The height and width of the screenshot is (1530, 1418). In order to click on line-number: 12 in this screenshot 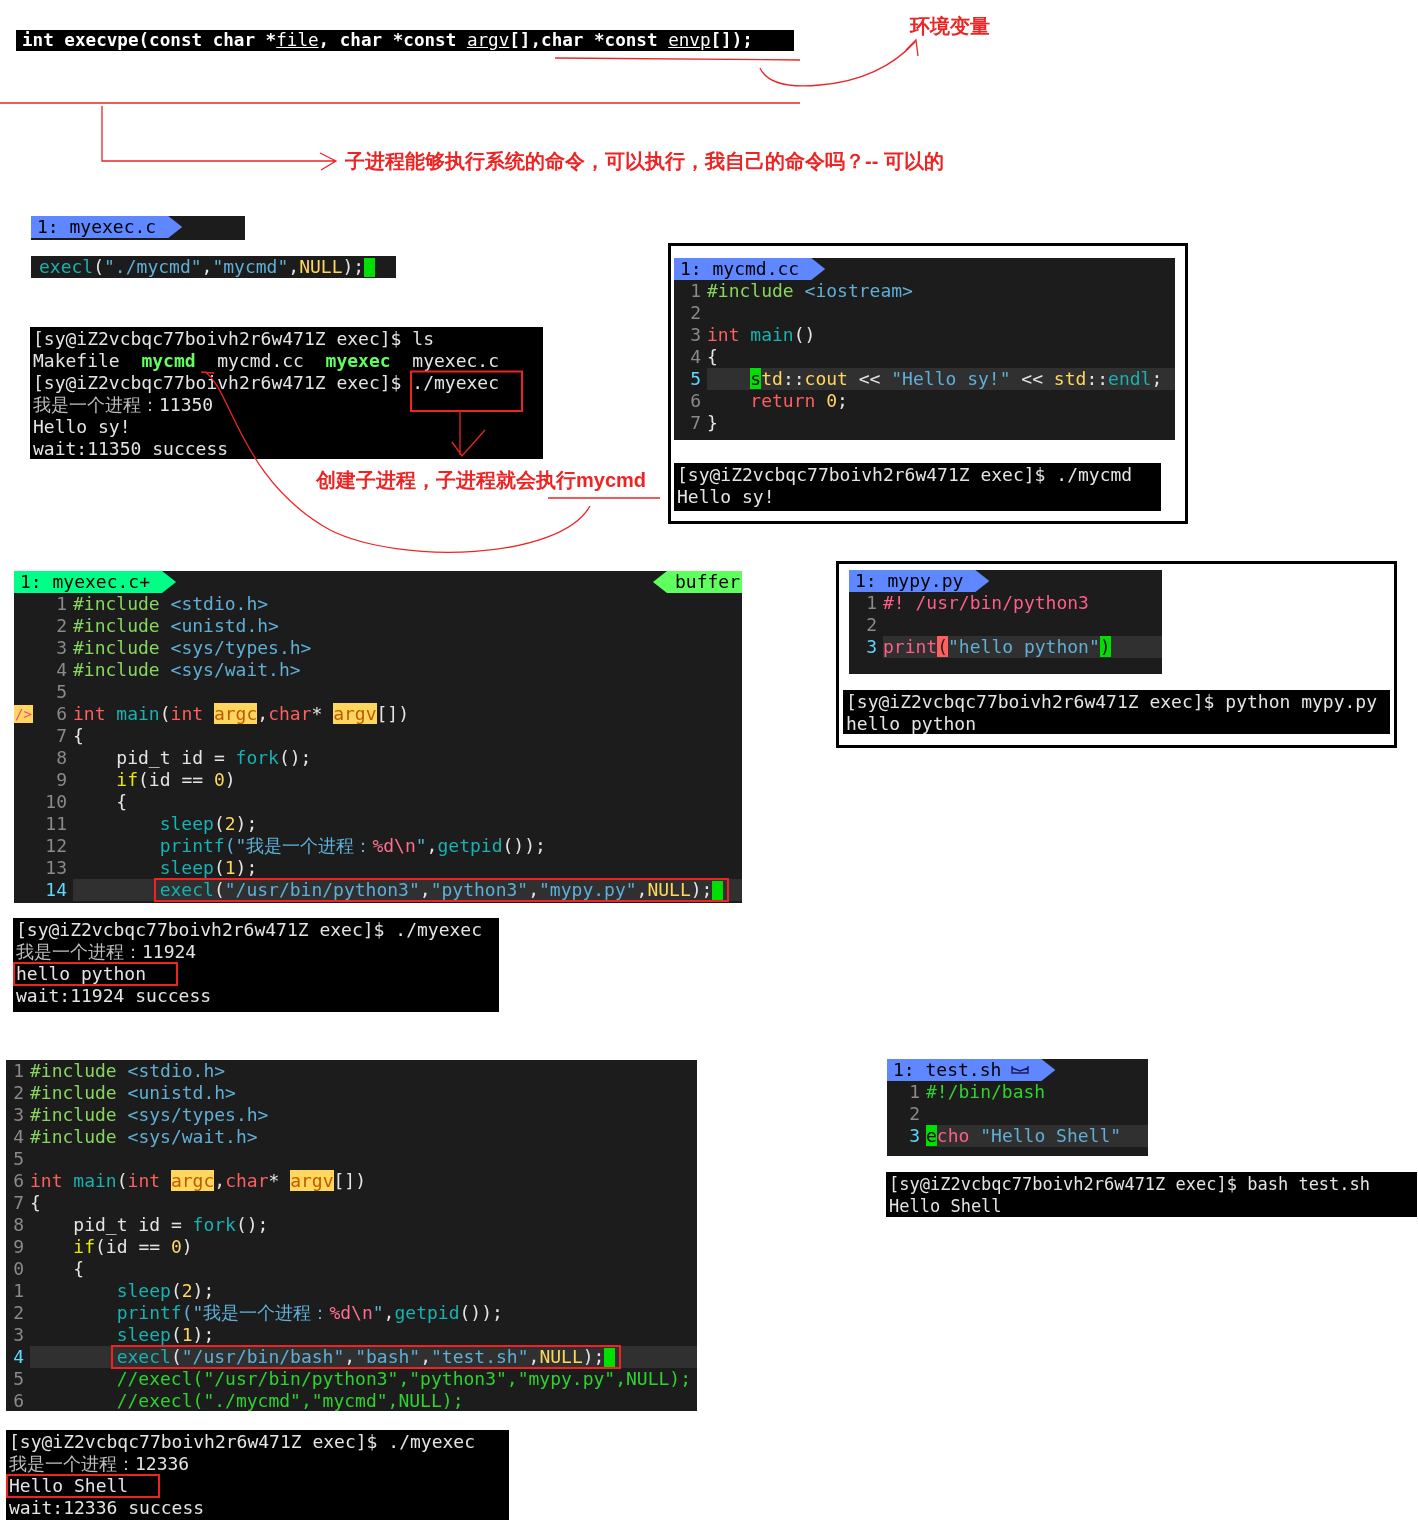, I will do `click(56, 846)`.